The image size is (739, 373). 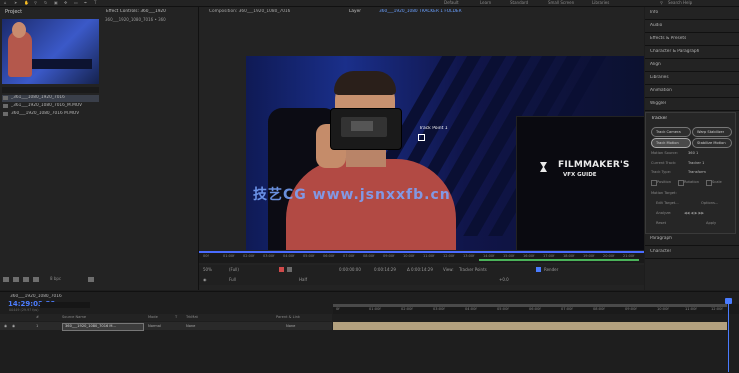 I want to click on resolution-dropdown: (Full), so click(x=234, y=269).